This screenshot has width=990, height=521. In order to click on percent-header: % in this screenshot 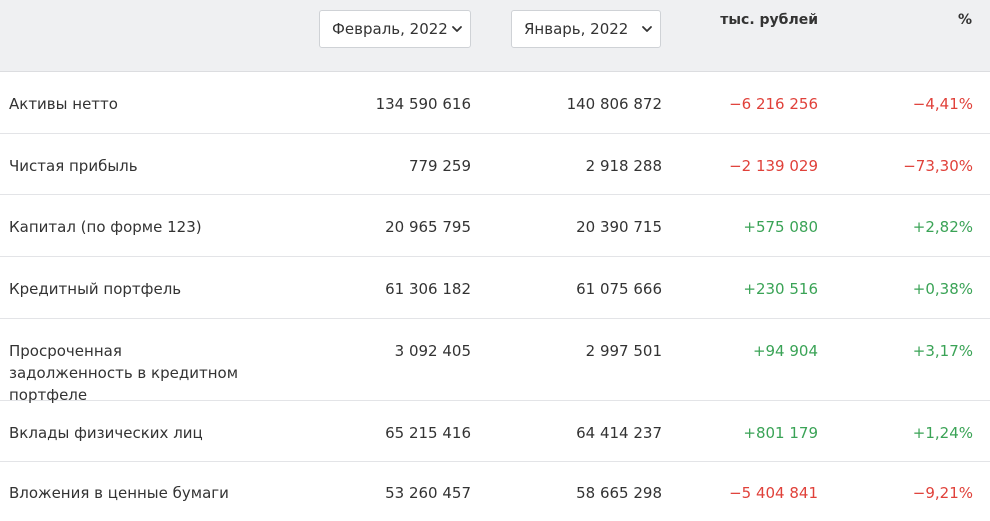, I will do `click(964, 20)`.